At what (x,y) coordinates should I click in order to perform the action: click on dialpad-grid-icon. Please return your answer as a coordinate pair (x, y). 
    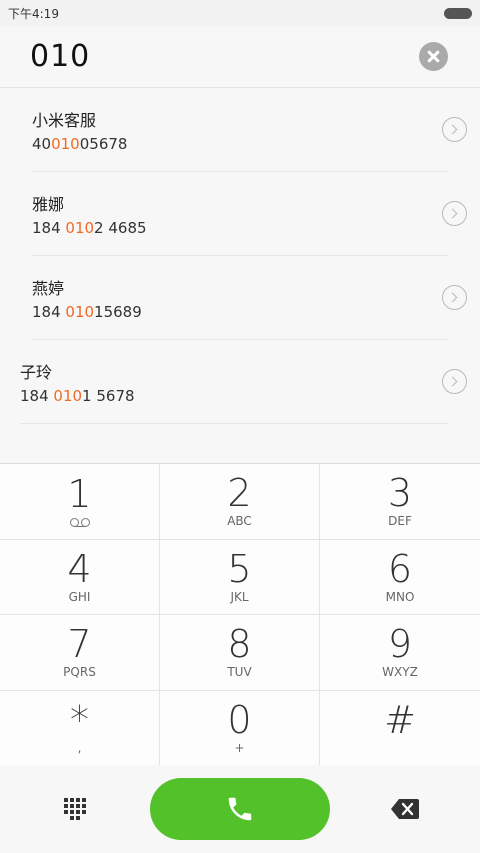
    Looking at the image, I should click on (75, 809).